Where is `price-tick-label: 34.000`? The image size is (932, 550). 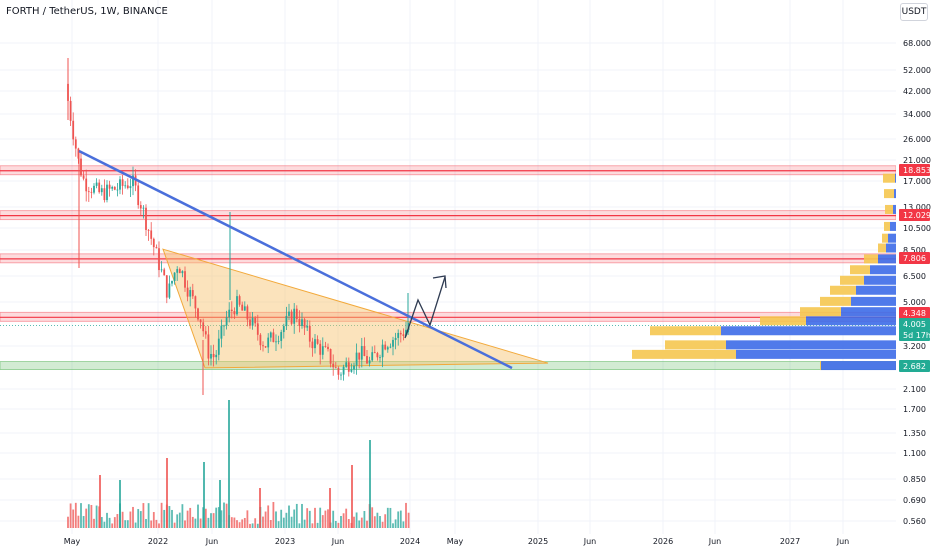
price-tick-label: 34.000 is located at coordinates (917, 114).